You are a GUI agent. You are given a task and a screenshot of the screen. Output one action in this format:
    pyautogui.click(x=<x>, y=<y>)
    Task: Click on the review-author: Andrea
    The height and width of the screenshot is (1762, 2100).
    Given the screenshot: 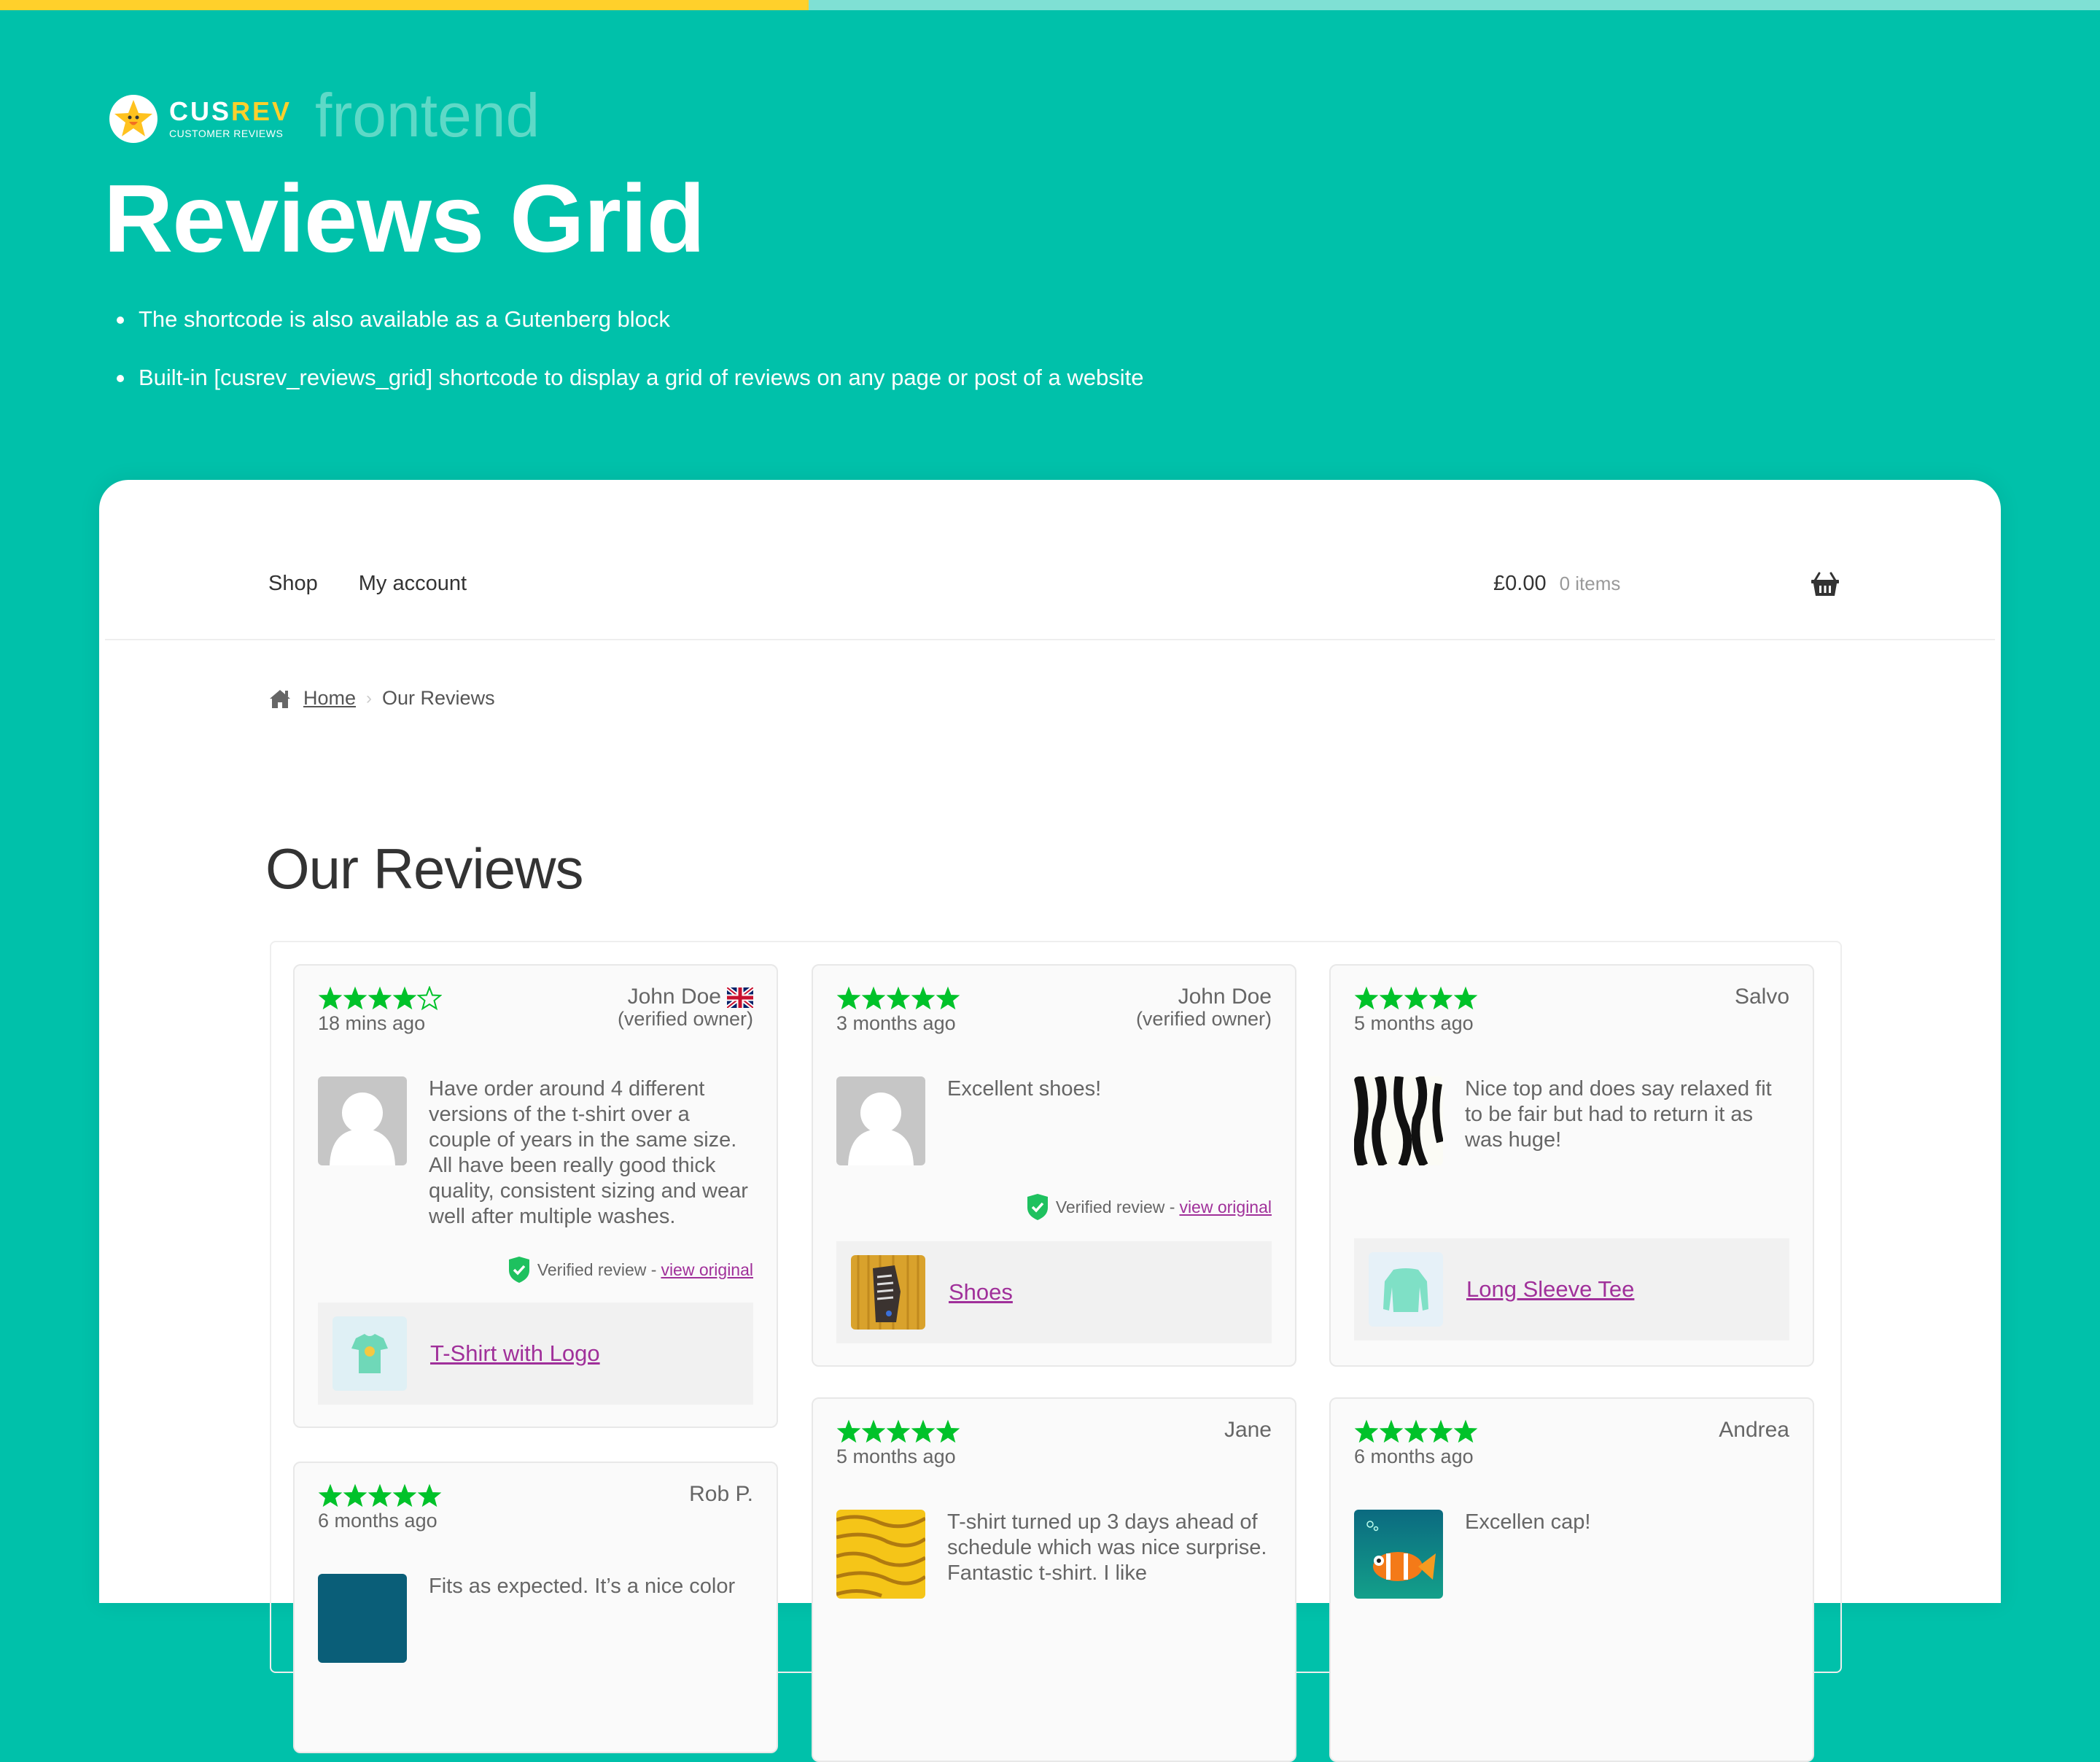 What is the action you would take?
    pyautogui.click(x=1754, y=1430)
    